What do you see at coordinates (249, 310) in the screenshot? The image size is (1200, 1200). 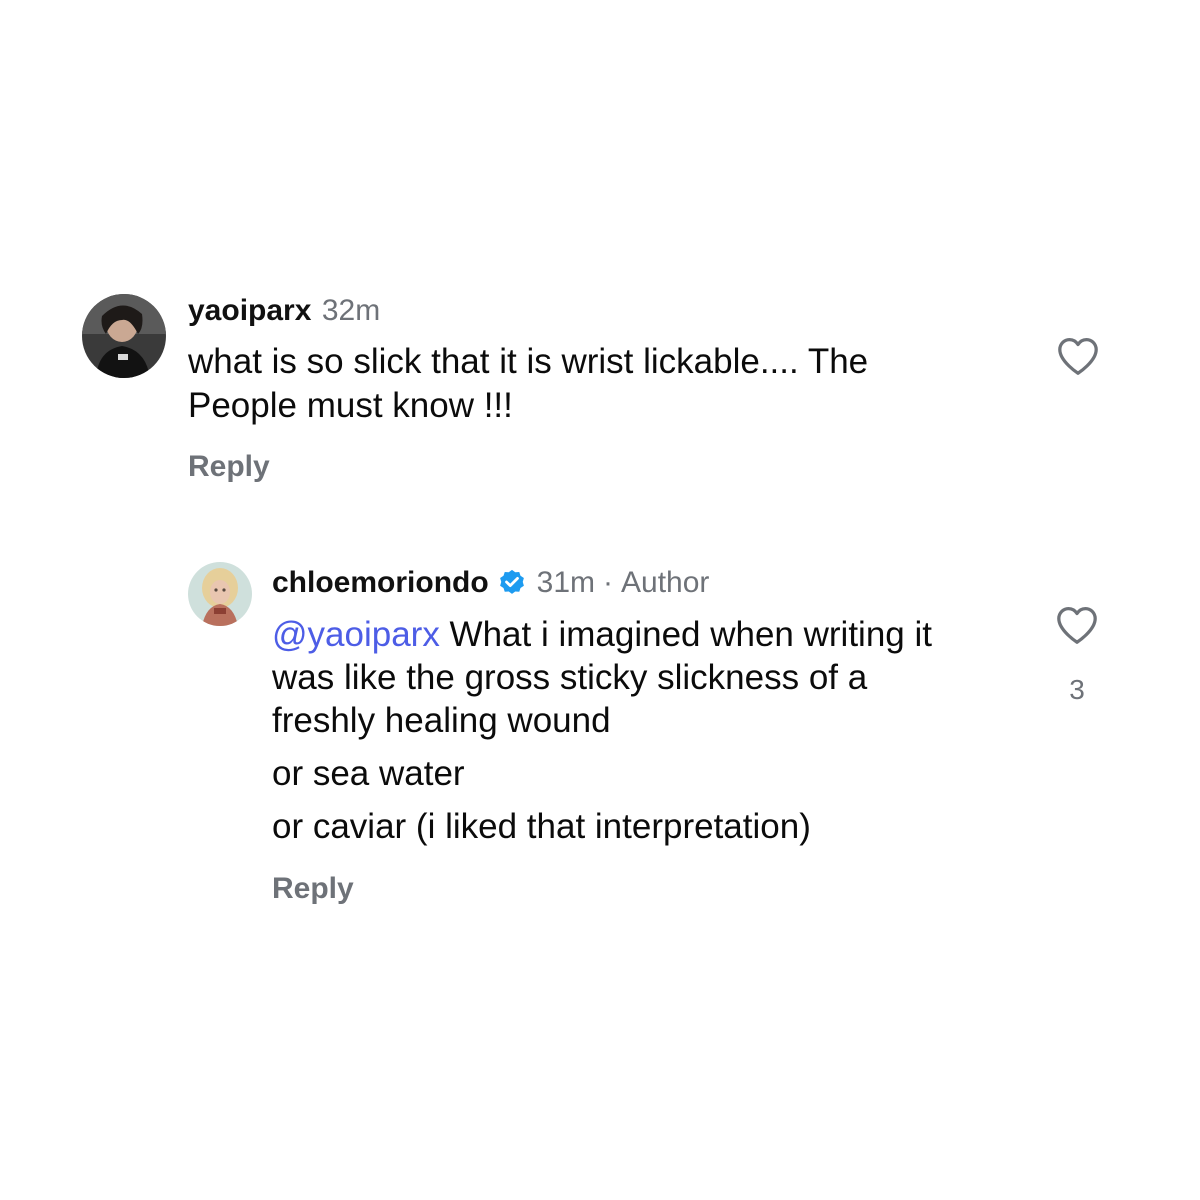 I see `comment-username: yaoiparx` at bounding box center [249, 310].